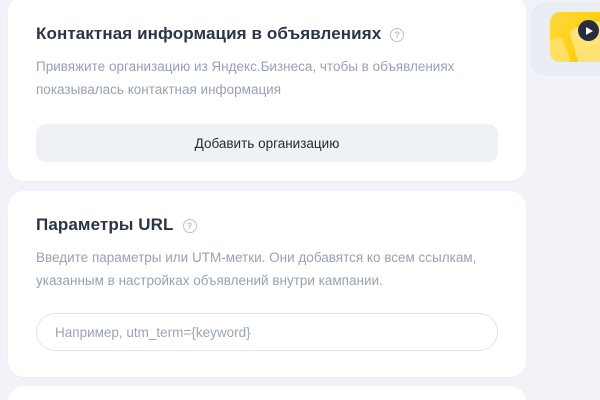  What do you see at coordinates (267, 143) in the screenshot?
I see `add-organization-button: Добавить организацию` at bounding box center [267, 143].